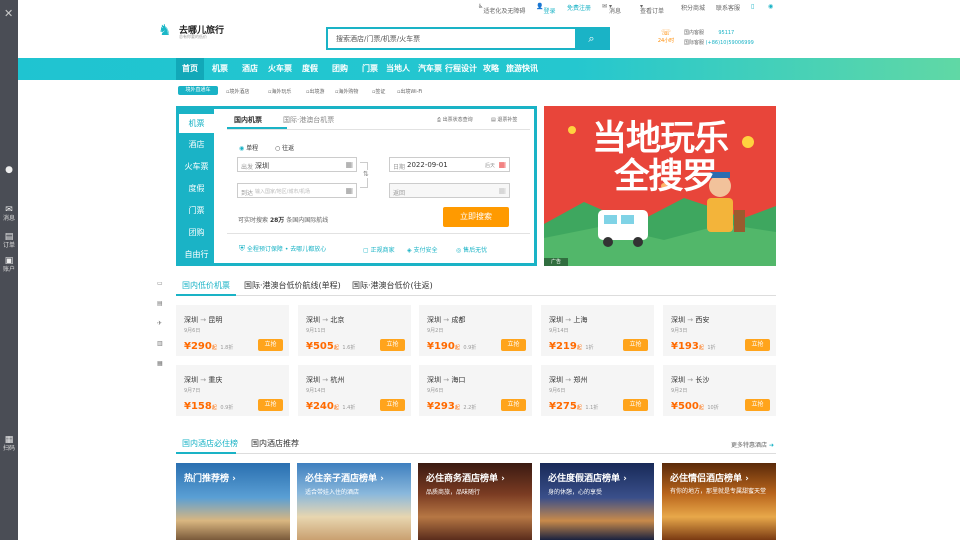  I want to click on flight-deal-card: 深圳 → 海口 9月6日 ¥293起 2.2折 立抢, so click(475, 390).